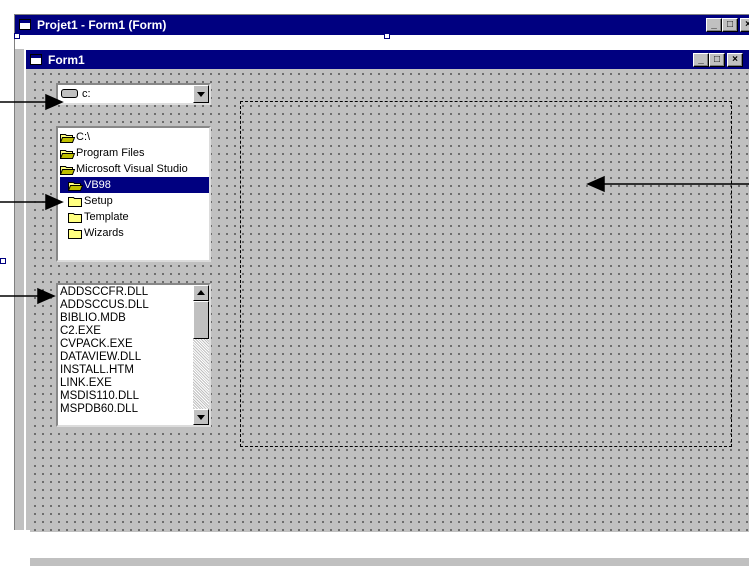 The image size is (749, 566). Describe the element at coordinates (714, 25) in the screenshot. I see `designer-minimize-button: _` at that location.